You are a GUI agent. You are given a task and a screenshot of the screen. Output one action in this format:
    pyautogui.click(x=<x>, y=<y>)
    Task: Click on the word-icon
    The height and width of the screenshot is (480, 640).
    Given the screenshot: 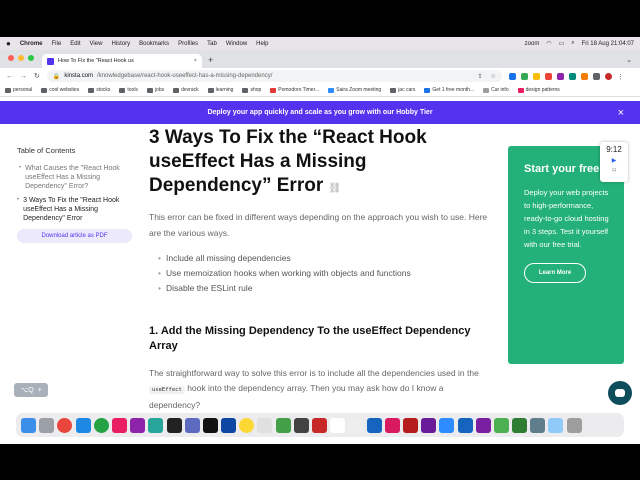 What is the action you would take?
    pyautogui.click(x=465, y=425)
    